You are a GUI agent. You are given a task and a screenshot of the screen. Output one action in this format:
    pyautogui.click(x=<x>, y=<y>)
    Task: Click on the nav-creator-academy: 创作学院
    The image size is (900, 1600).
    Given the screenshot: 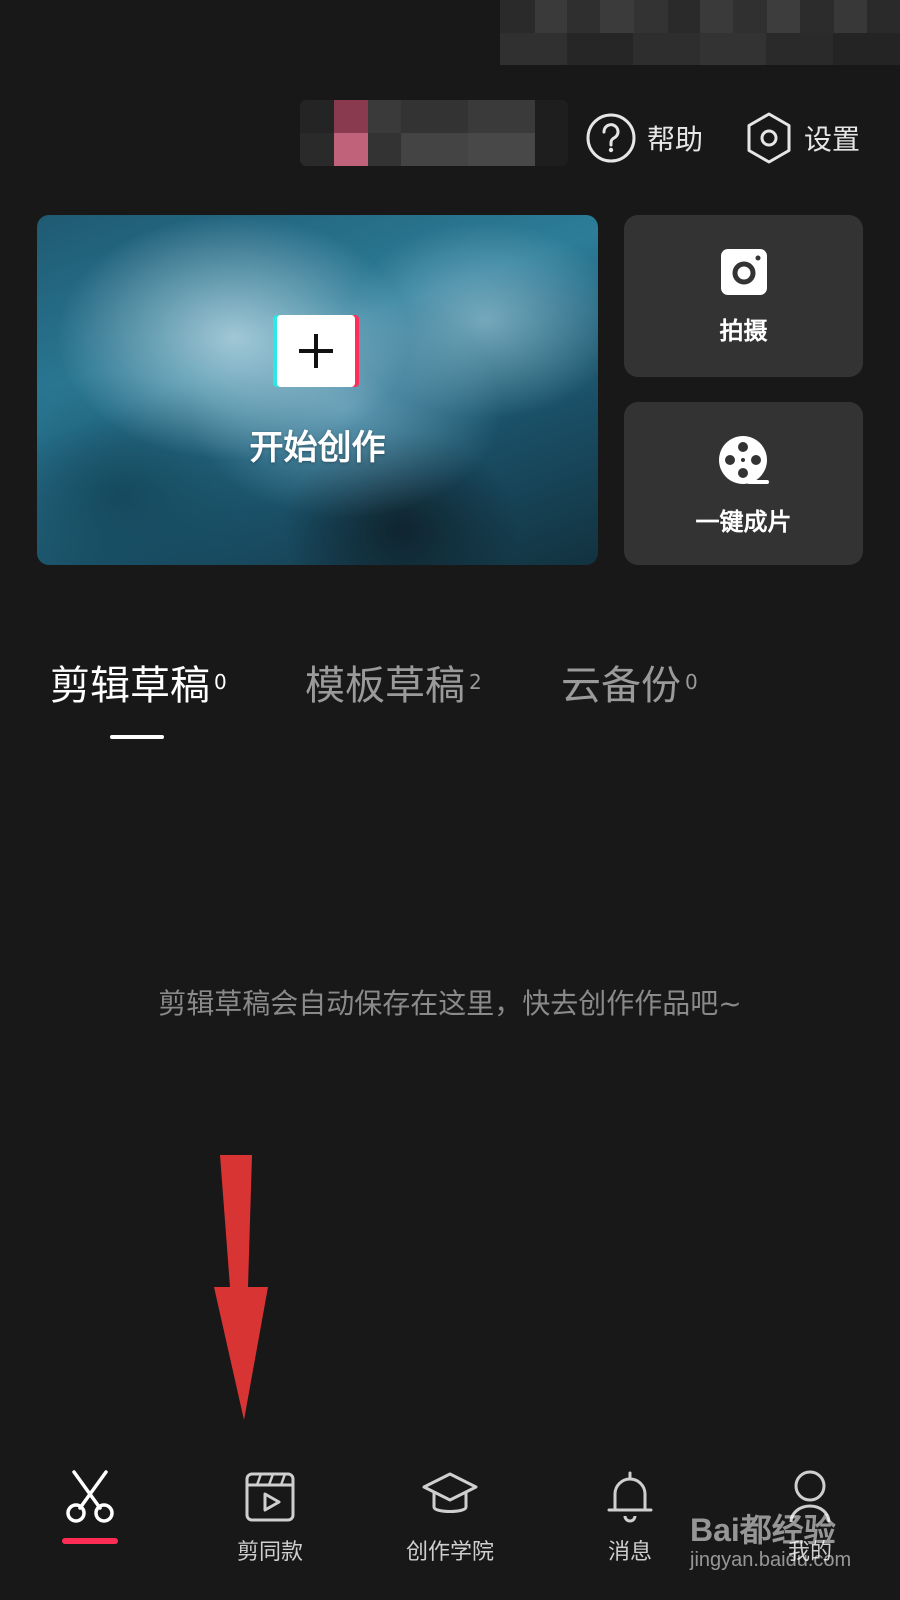 What is the action you would take?
    pyautogui.click(x=450, y=1517)
    